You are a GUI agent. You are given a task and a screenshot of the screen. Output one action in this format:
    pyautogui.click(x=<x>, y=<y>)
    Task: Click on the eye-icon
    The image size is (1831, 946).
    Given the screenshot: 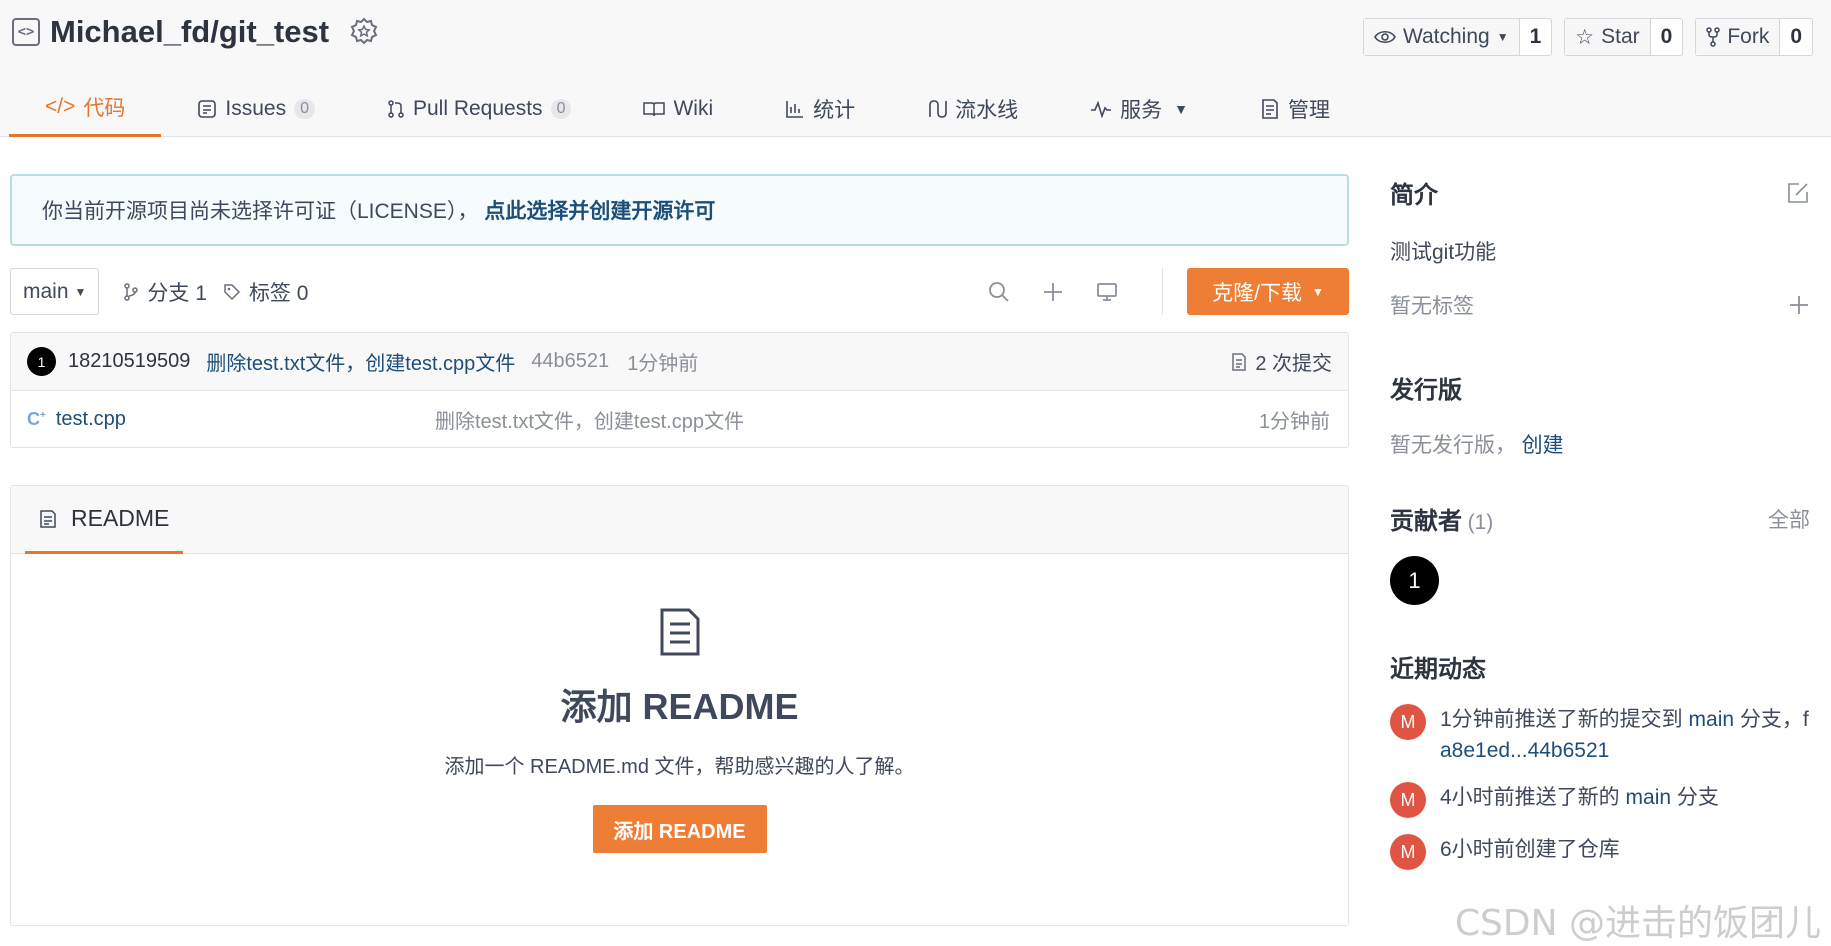 What is the action you would take?
    pyautogui.click(x=1385, y=37)
    